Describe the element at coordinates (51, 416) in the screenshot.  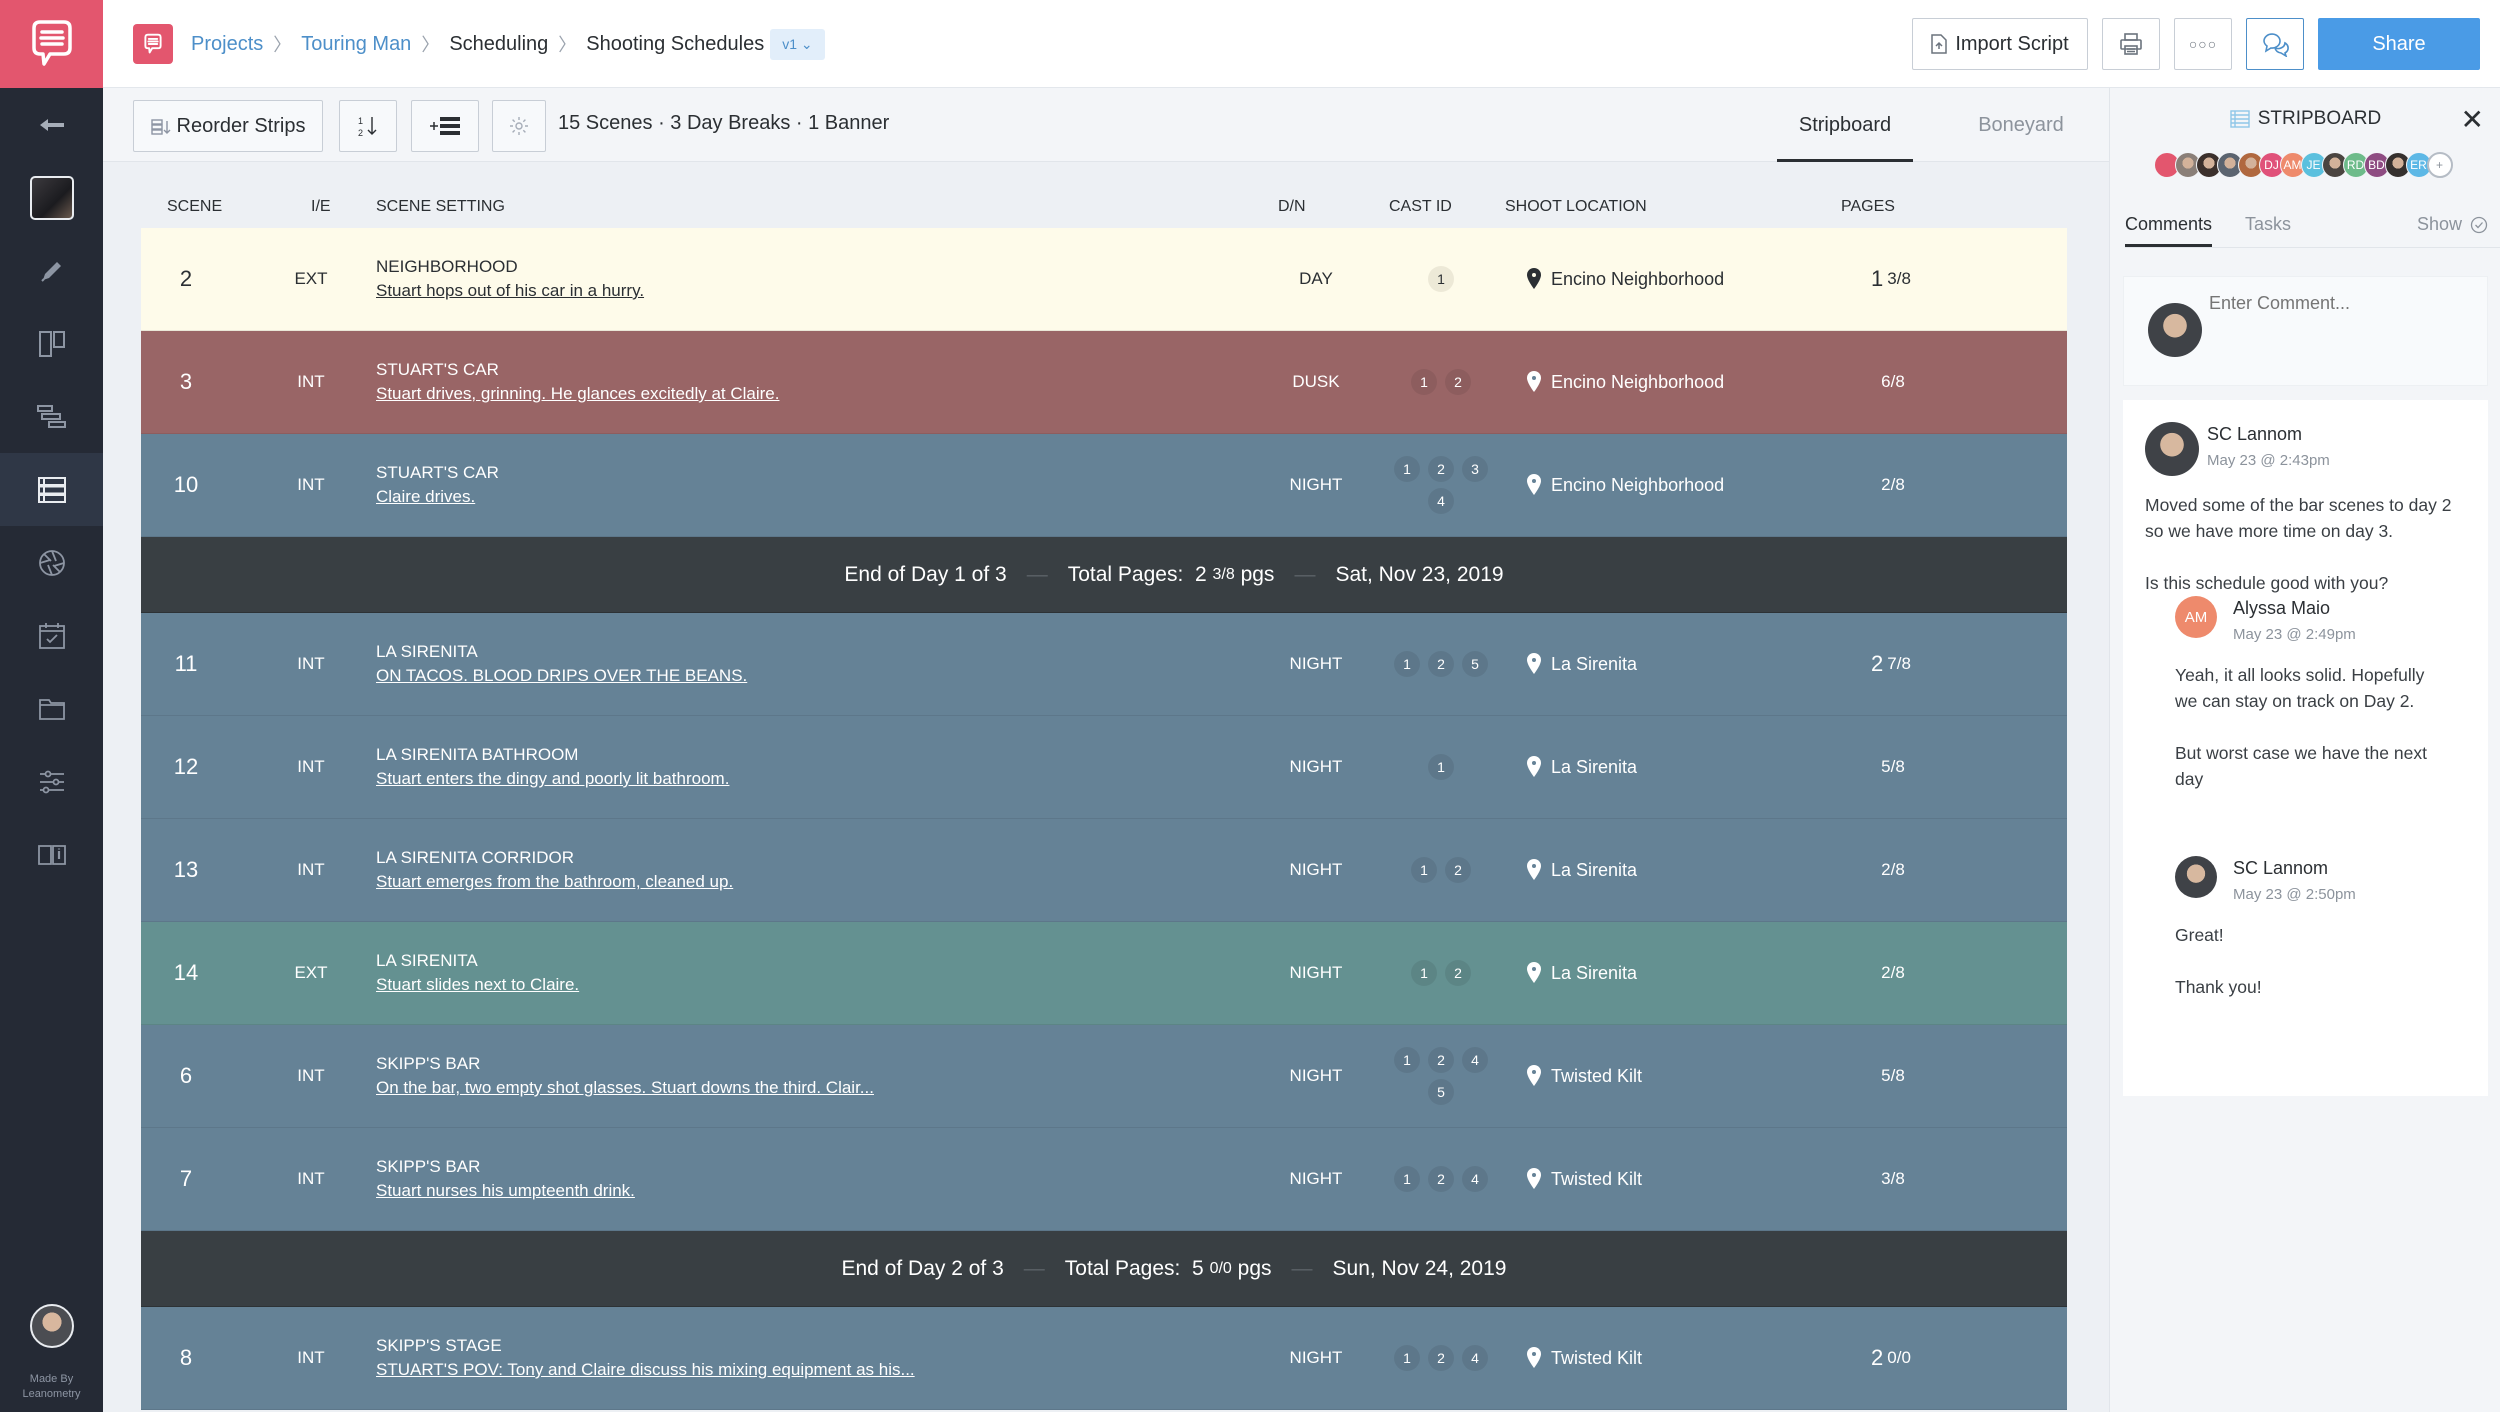
I see `sidebar-item-breakdown` at that location.